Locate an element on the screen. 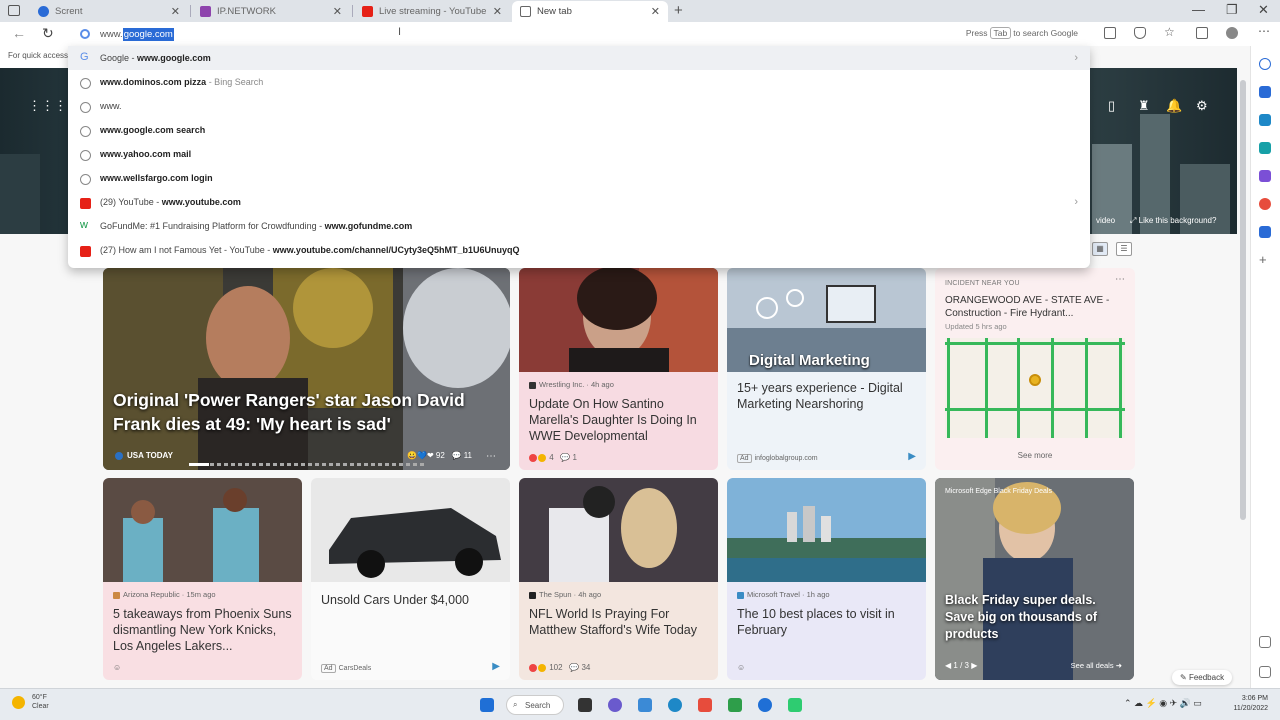  suggestion-item: www.dominos.com pizza - Bing Search is located at coordinates (579, 82).